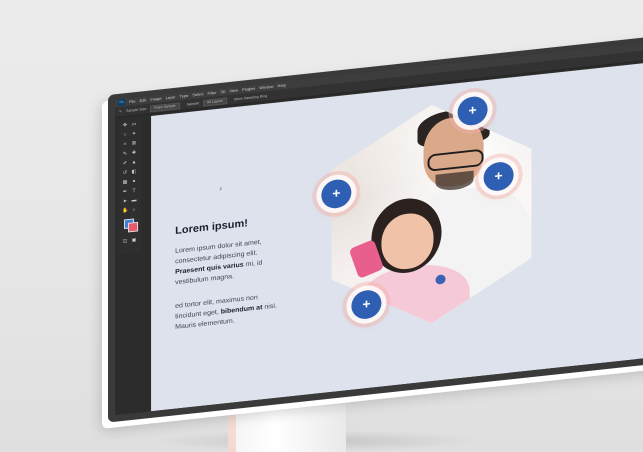 Image resolution: width=643 pixels, height=452 pixels. Describe the element at coordinates (125, 201) in the screenshot. I see `path-select-icon: ➤` at that location.